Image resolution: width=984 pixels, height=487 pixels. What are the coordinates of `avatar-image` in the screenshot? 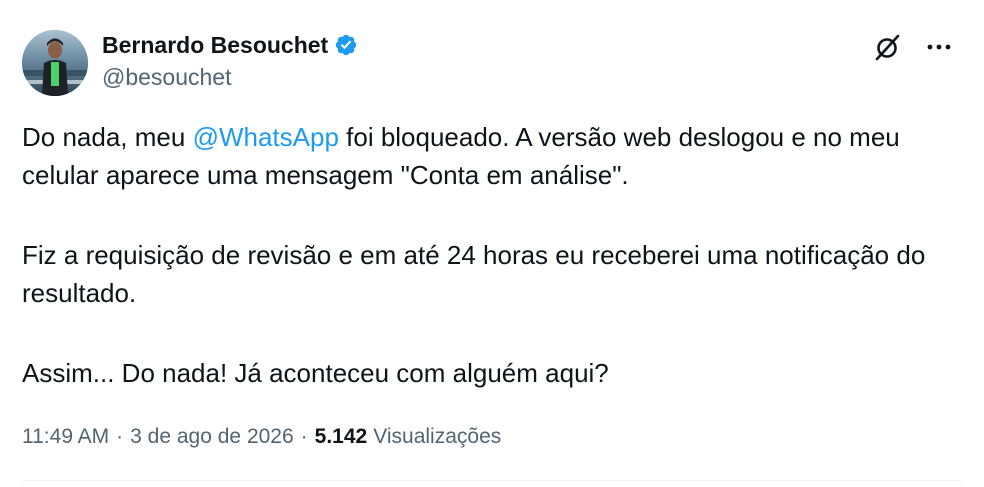 It's located at (55, 63).